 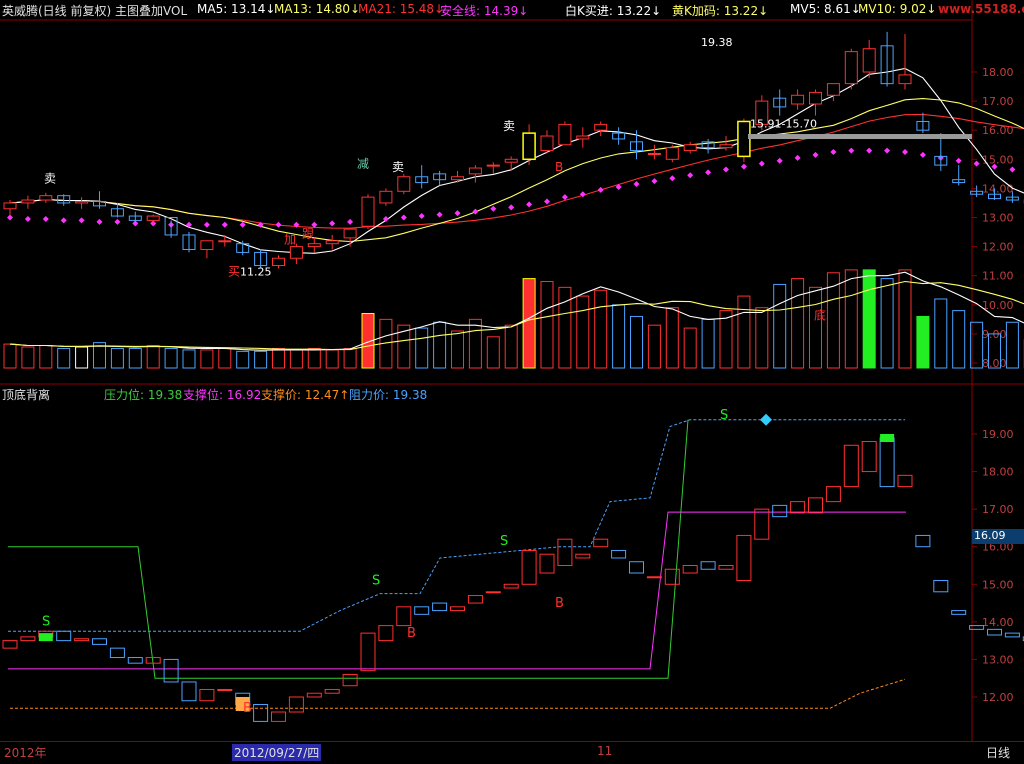 I want to click on y-tick-label: 19.00, so click(x=998, y=434).